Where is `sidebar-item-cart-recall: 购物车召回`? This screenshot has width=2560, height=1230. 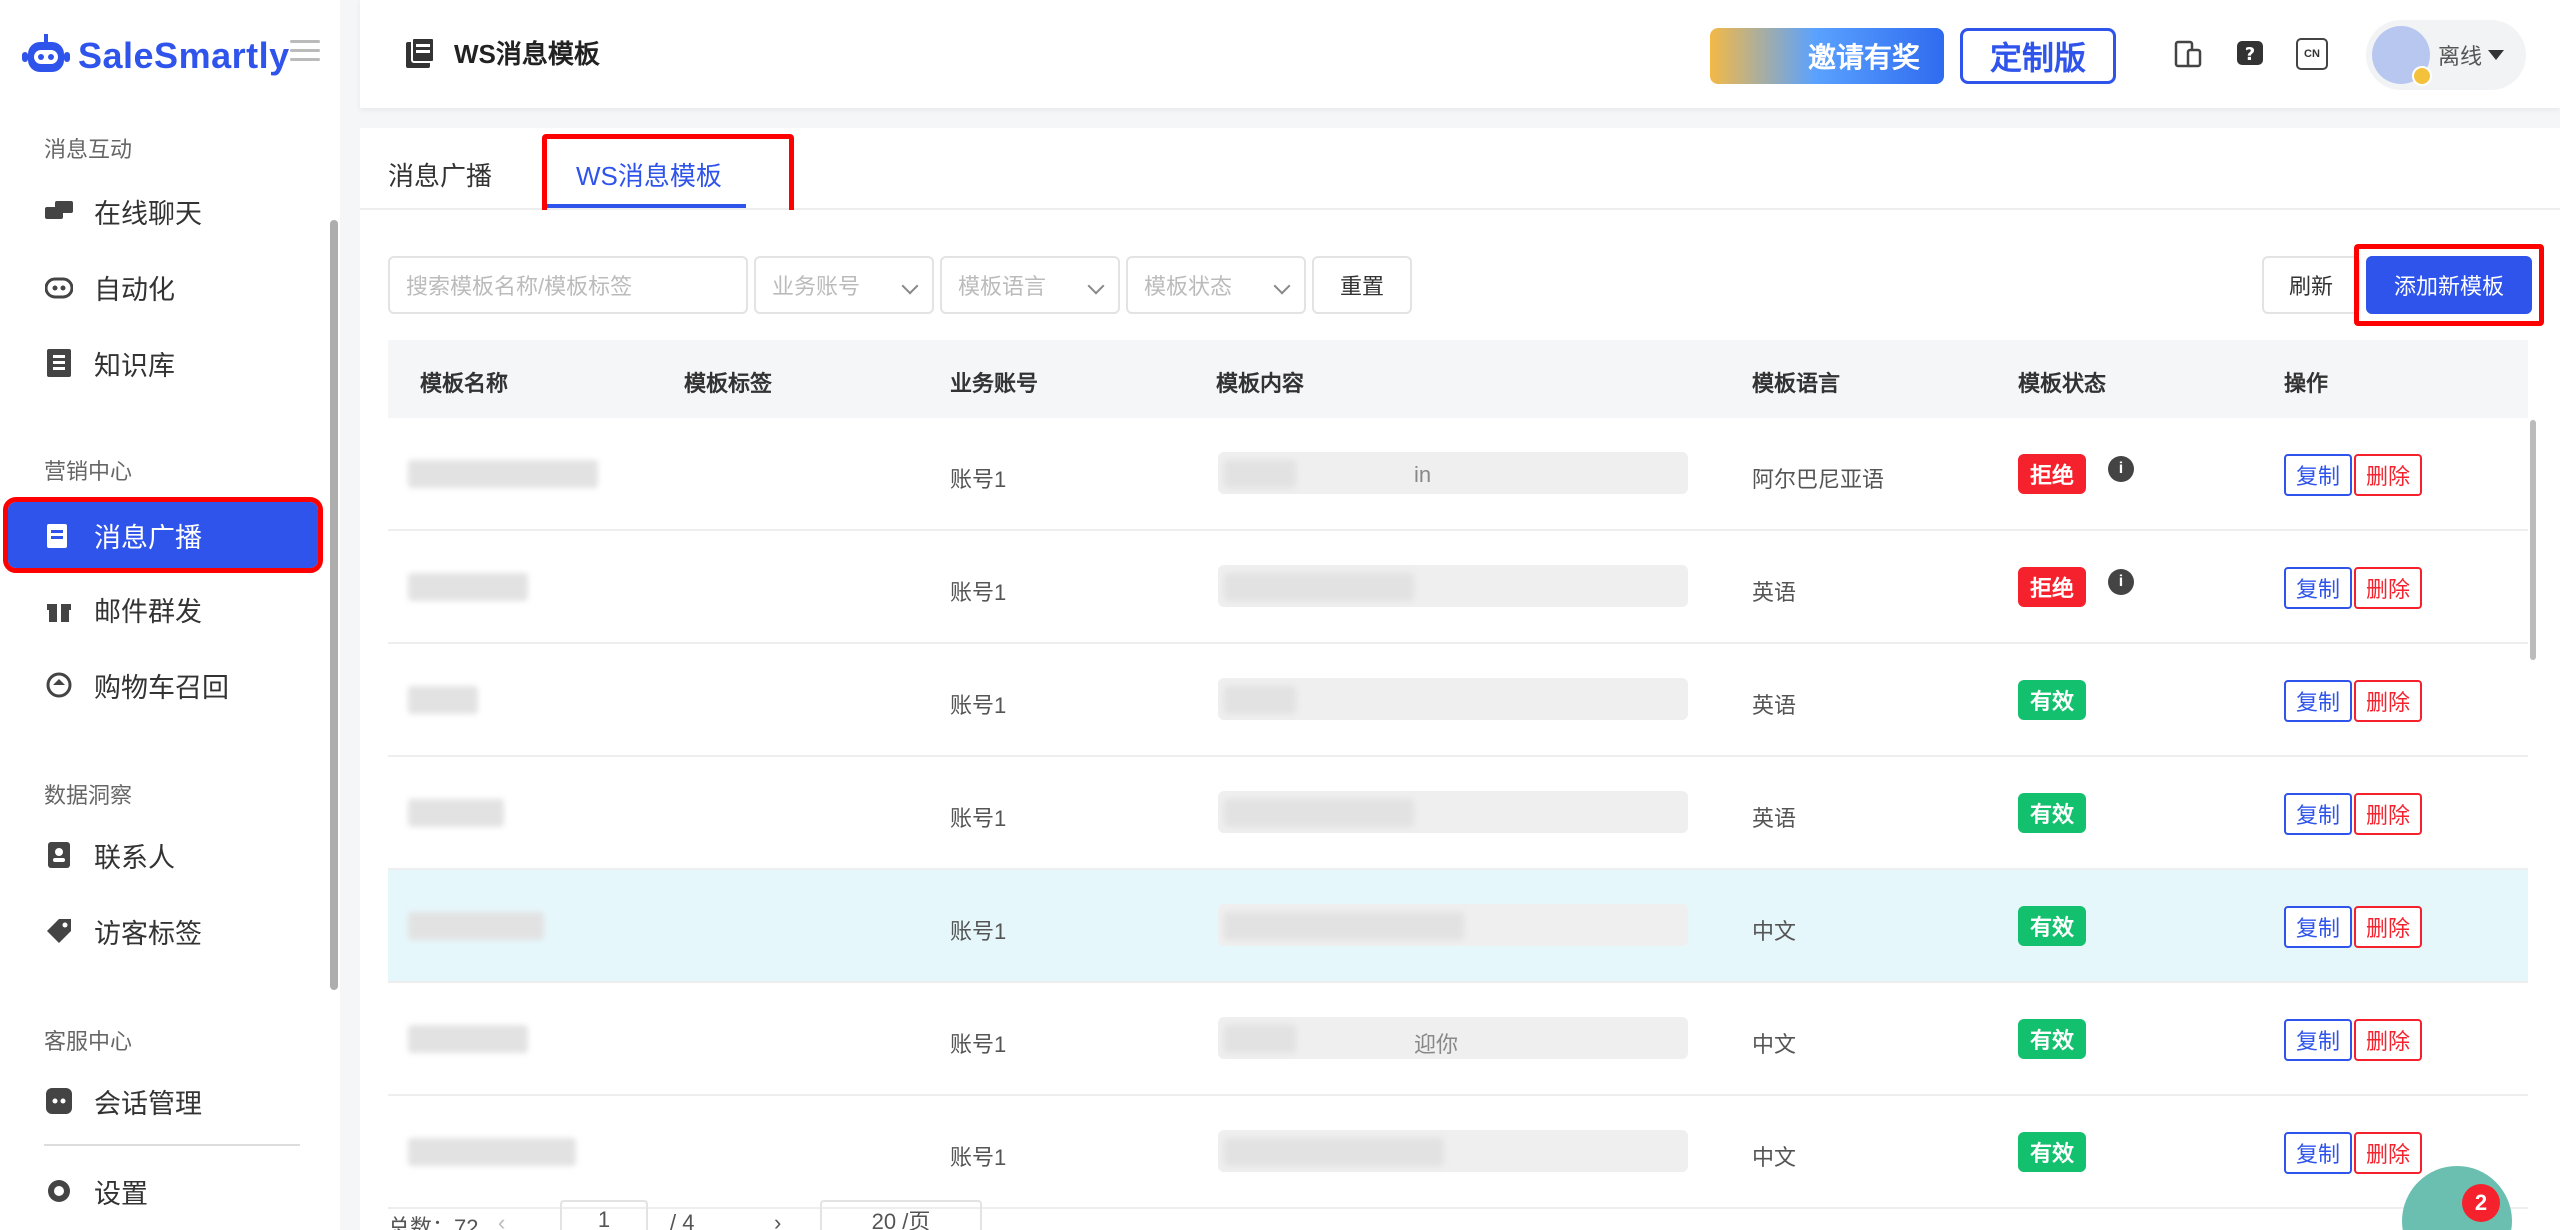
sidebar-item-cart-recall: 购物车召回 is located at coordinates (163, 685).